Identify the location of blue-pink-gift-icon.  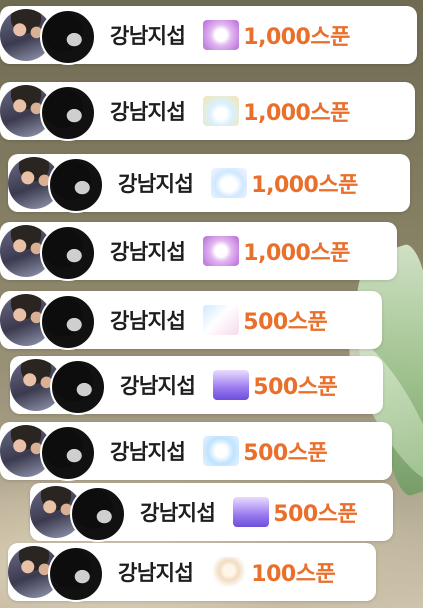
(221, 320).